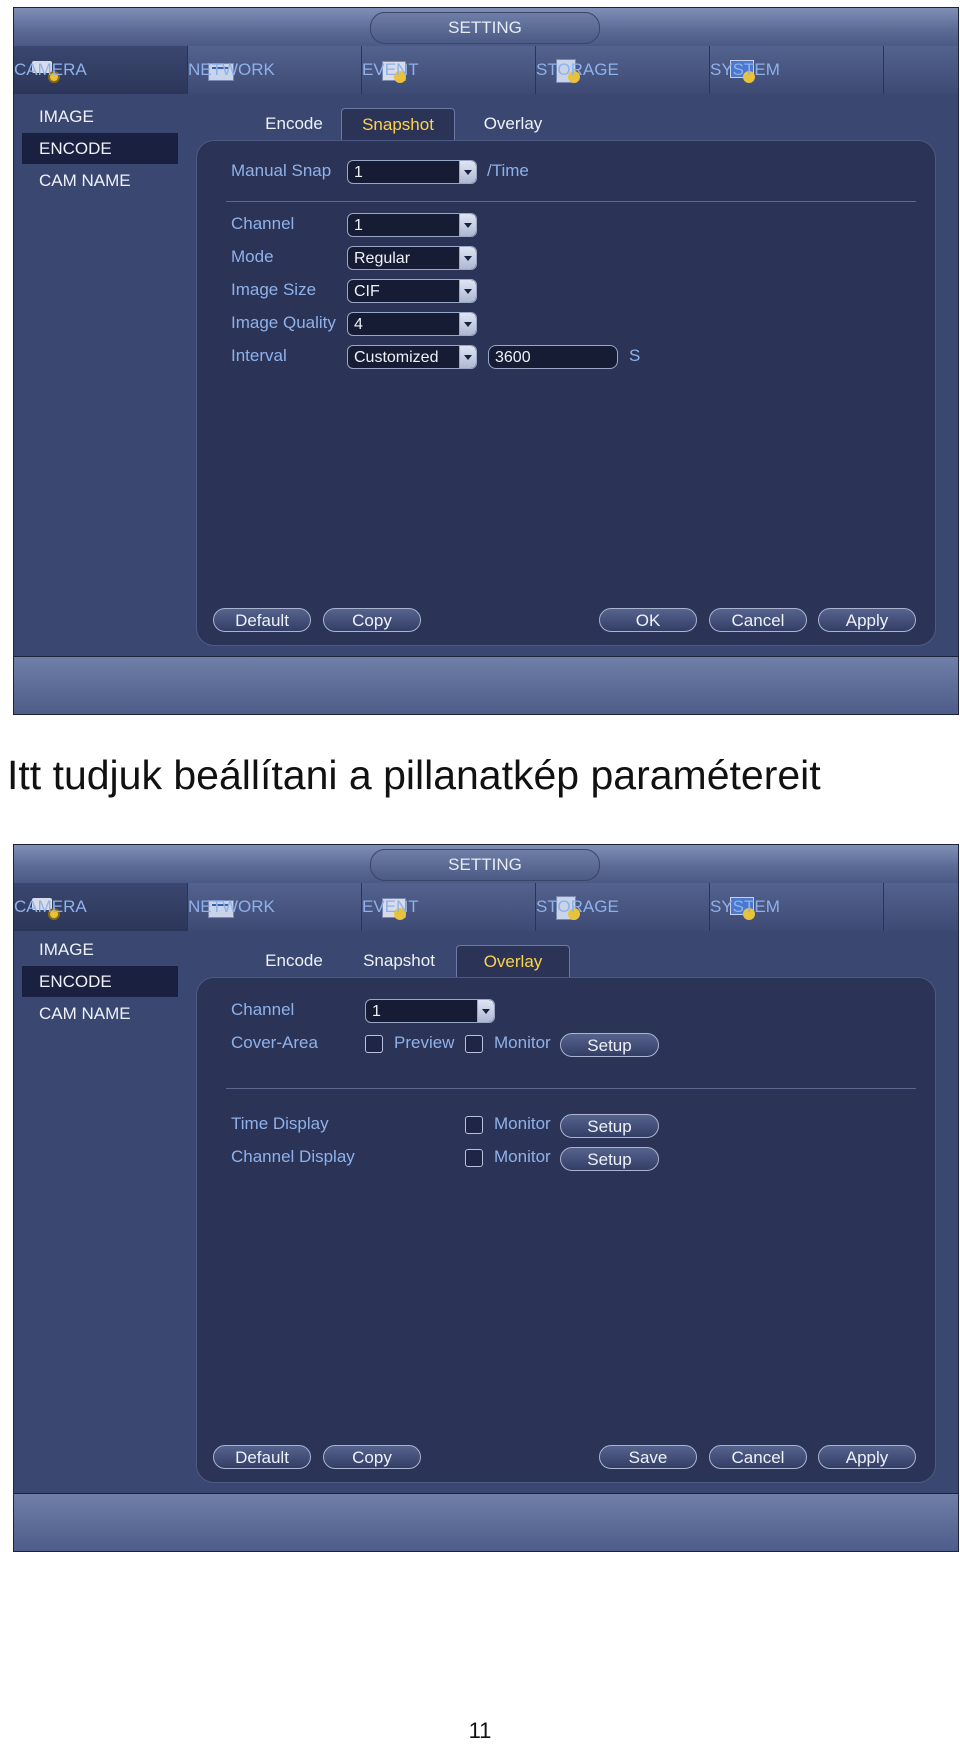 This screenshot has width=960, height=1751. Describe the element at coordinates (412, 324) in the screenshot. I see `image-quality-select: 4` at that location.